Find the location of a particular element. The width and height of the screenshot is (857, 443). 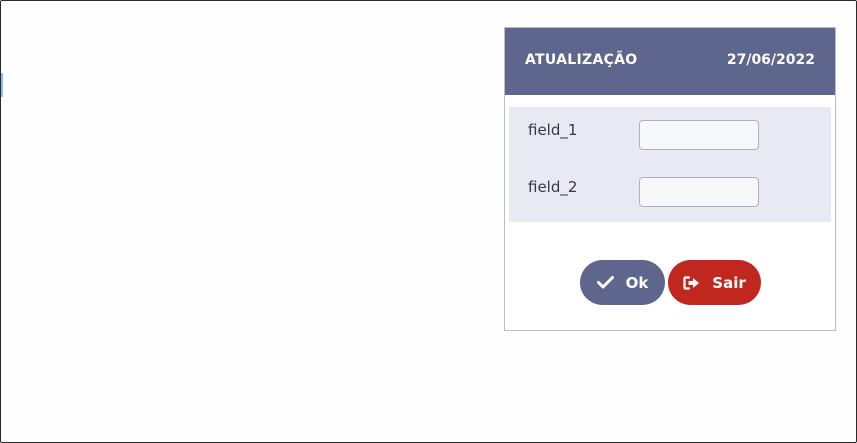

ok-button: Ok is located at coordinates (622, 282).